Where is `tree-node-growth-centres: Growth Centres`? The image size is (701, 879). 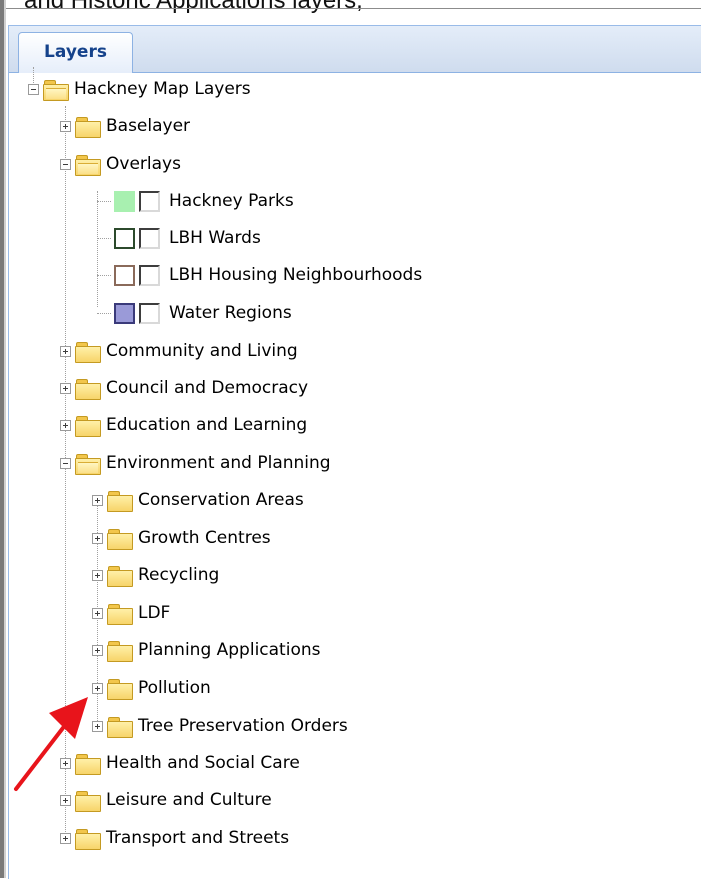 tree-node-growth-centres: Growth Centres is located at coordinates (181, 538).